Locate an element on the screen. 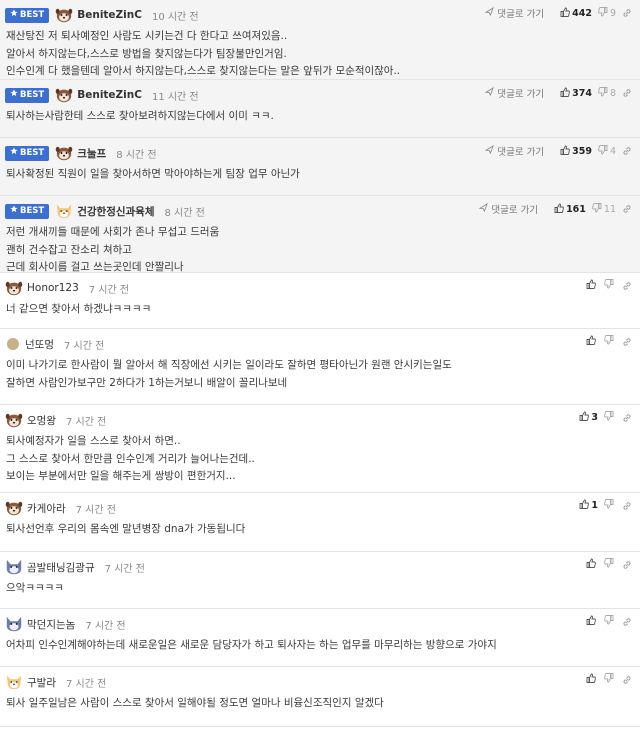  upvote-button: 359 is located at coordinates (576, 151).